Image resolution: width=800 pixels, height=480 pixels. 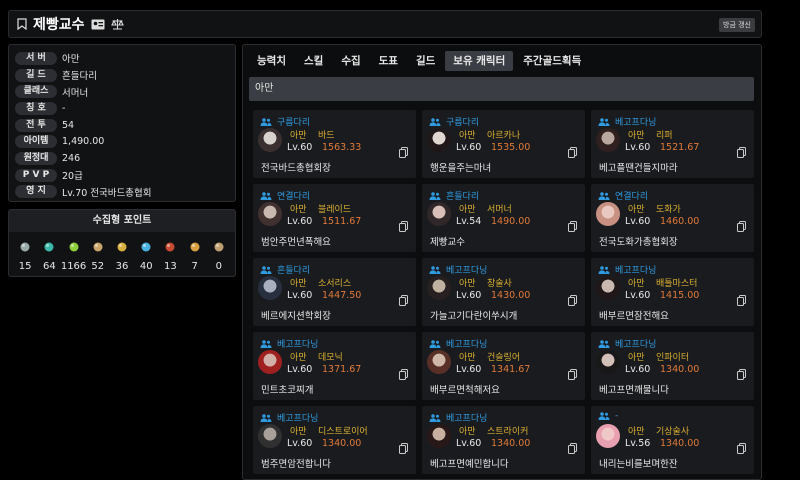 What do you see at coordinates (330, 358) in the screenshot?
I see `character-class: 데모닉` at bounding box center [330, 358].